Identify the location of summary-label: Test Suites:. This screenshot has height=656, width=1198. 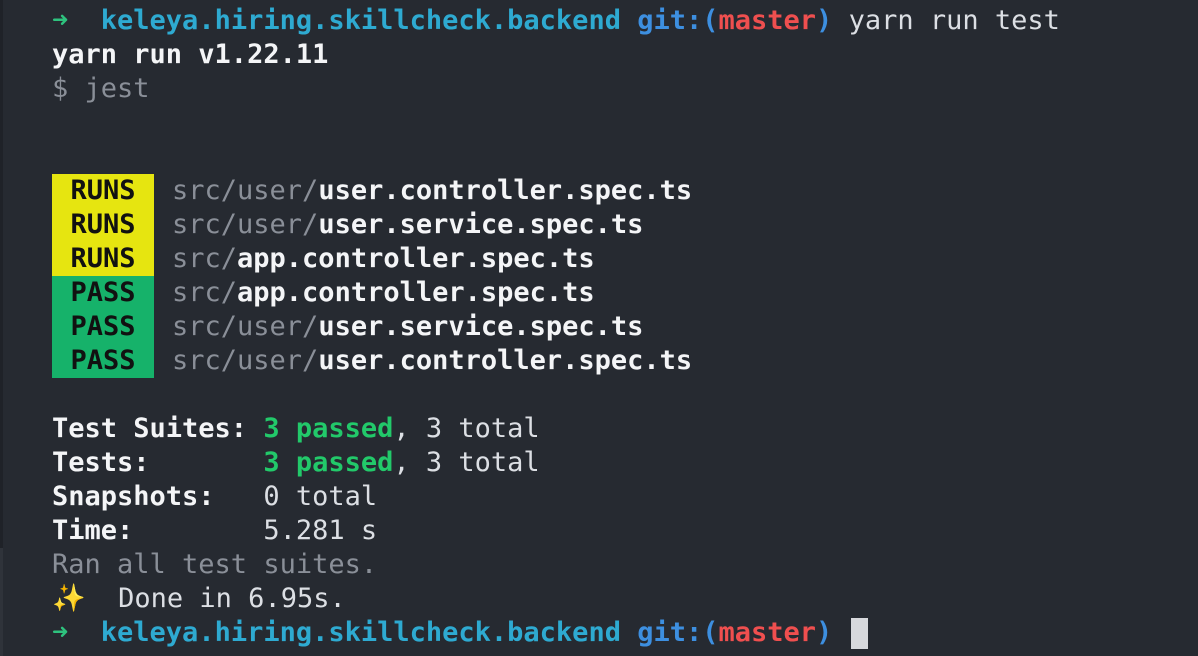
(150, 428).